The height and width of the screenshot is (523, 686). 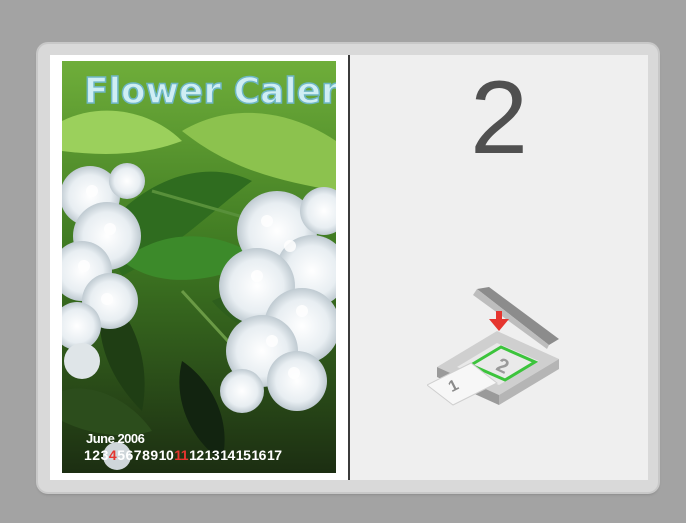 I want to click on calendar-day: 1, so click(x=88, y=455).